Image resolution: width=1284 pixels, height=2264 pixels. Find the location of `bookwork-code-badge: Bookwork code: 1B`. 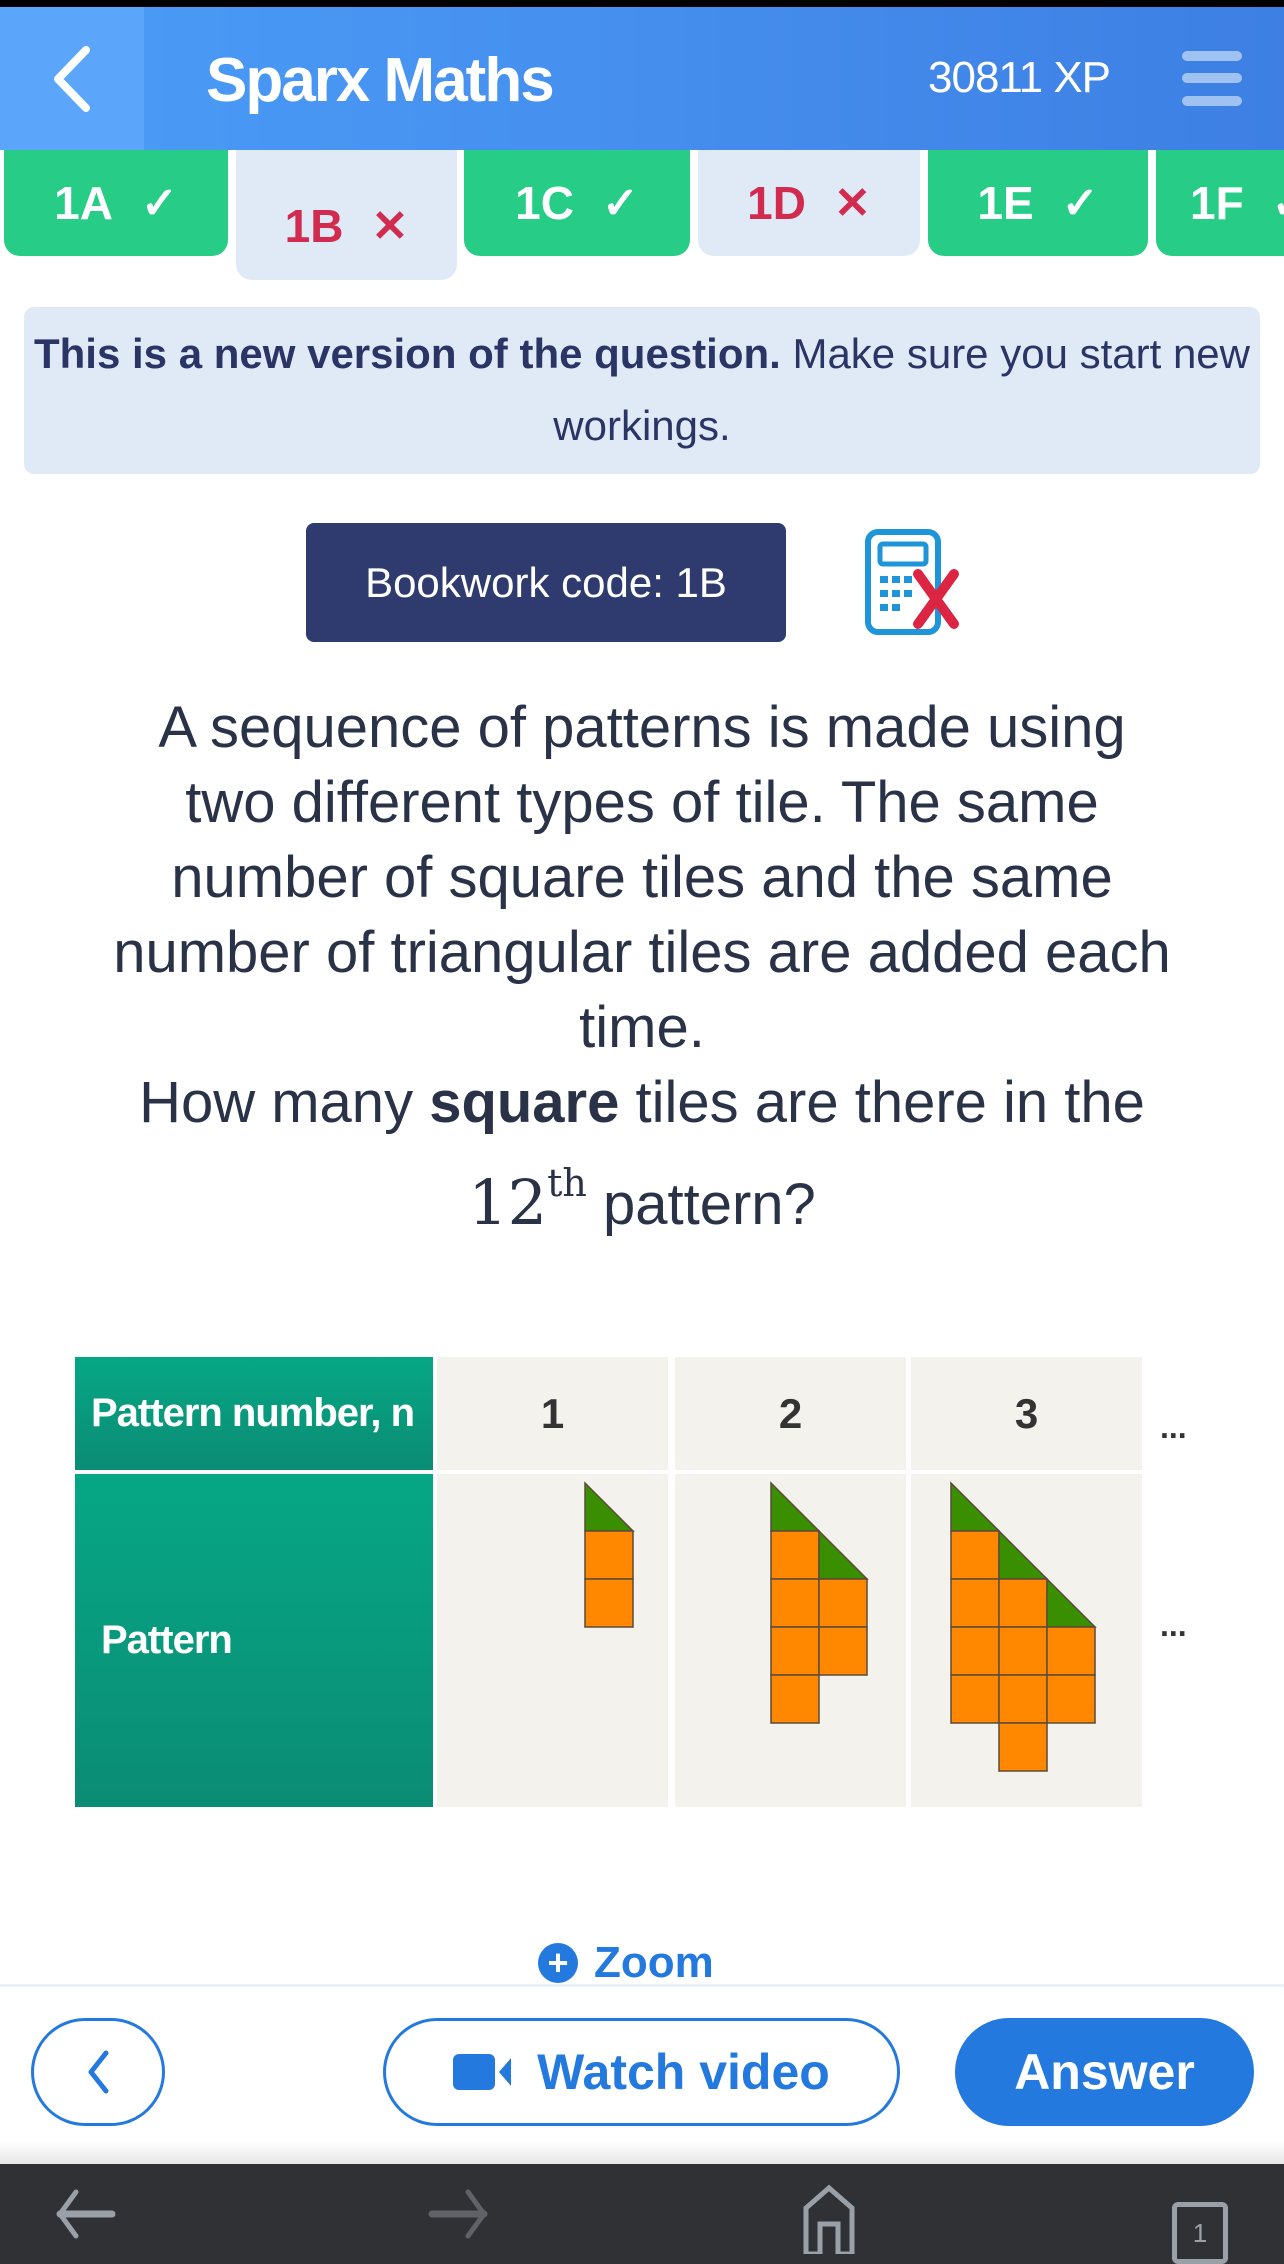

bookwork-code-badge: Bookwork code: 1B is located at coordinates (546, 582).